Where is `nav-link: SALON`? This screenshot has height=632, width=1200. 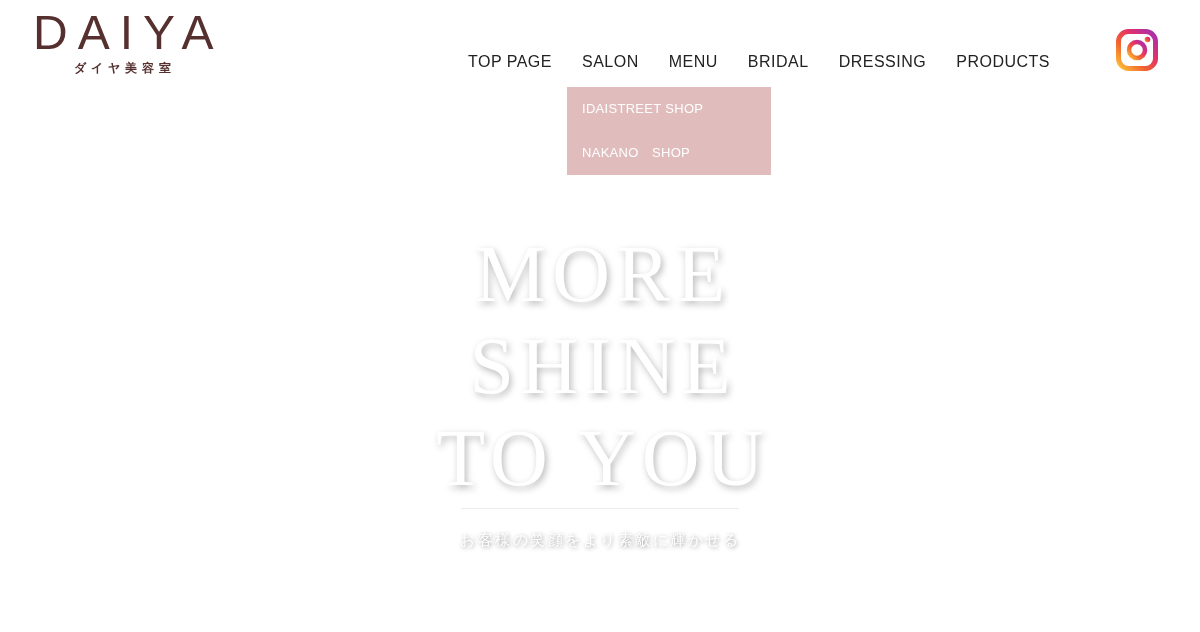
nav-link: SALON is located at coordinates (610, 62).